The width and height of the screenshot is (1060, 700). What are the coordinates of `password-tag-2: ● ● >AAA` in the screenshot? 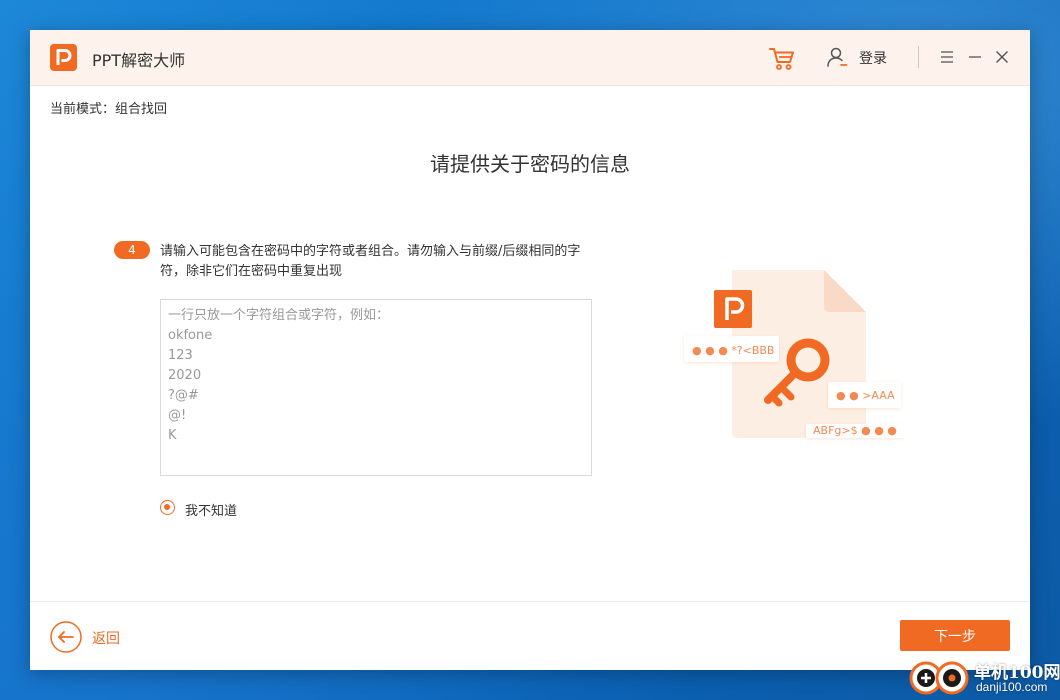 It's located at (864, 395).